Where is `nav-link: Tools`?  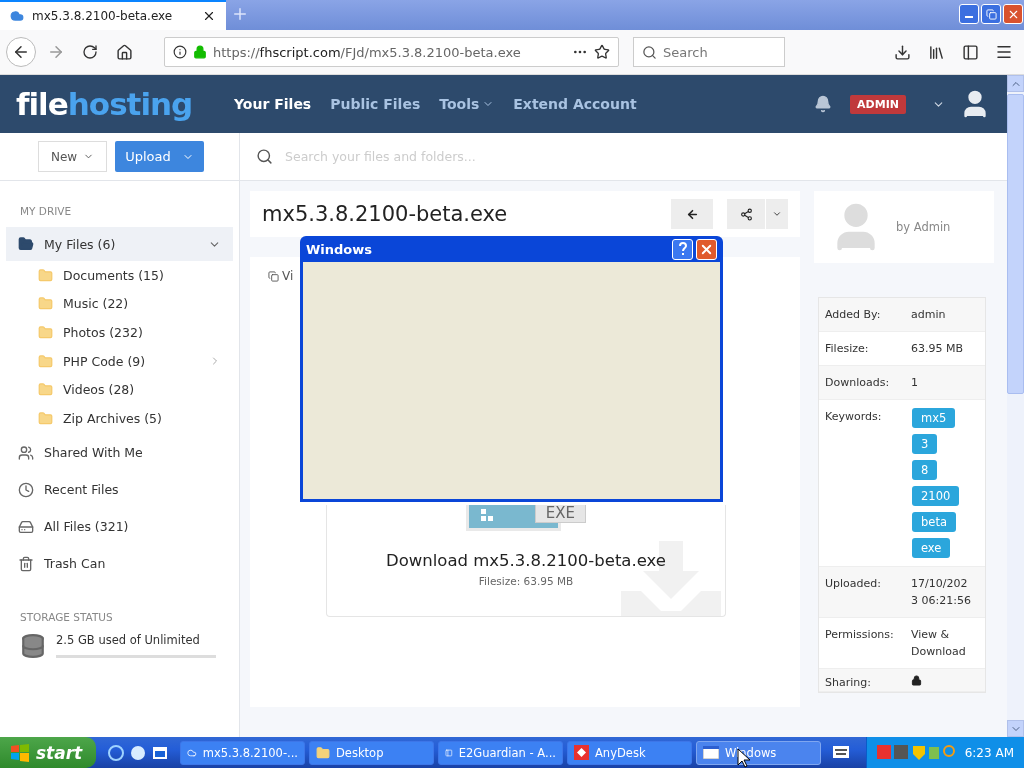
nav-link: Tools is located at coordinates (467, 104).